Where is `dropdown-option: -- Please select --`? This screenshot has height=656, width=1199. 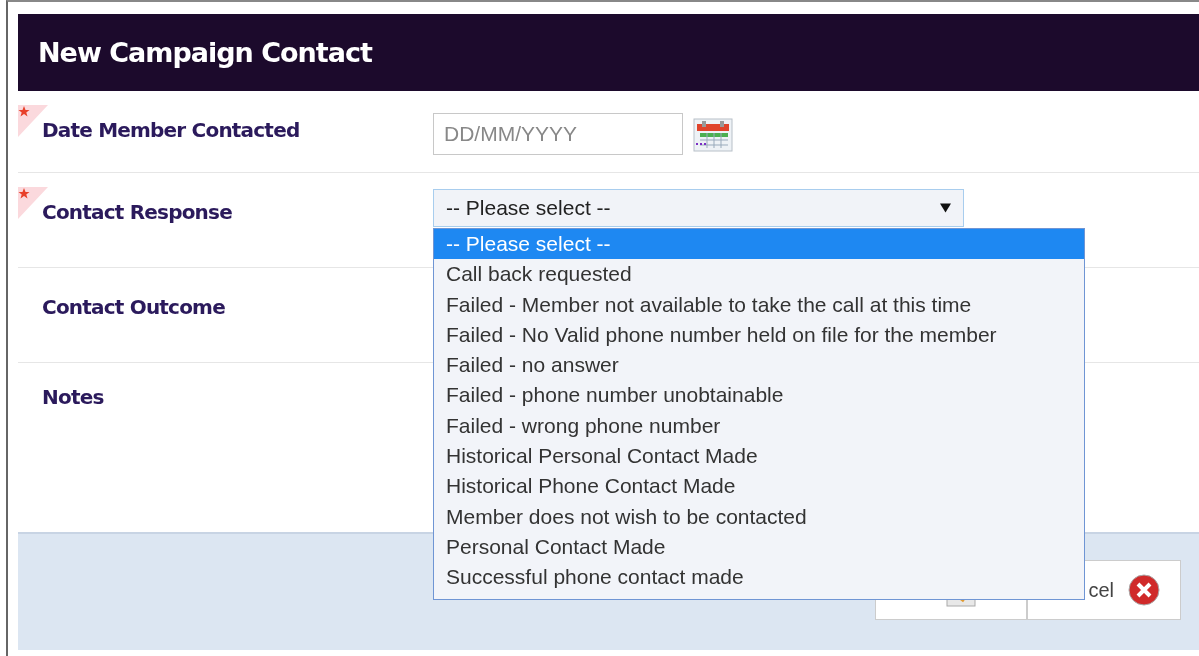 dropdown-option: -- Please select -- is located at coordinates (759, 244).